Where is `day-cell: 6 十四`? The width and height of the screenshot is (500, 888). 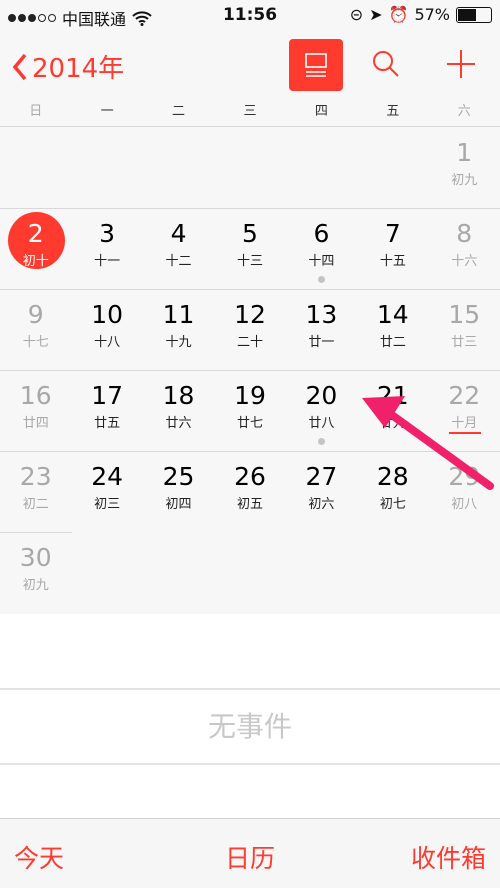
day-cell: 6 十四 is located at coordinates (321, 248).